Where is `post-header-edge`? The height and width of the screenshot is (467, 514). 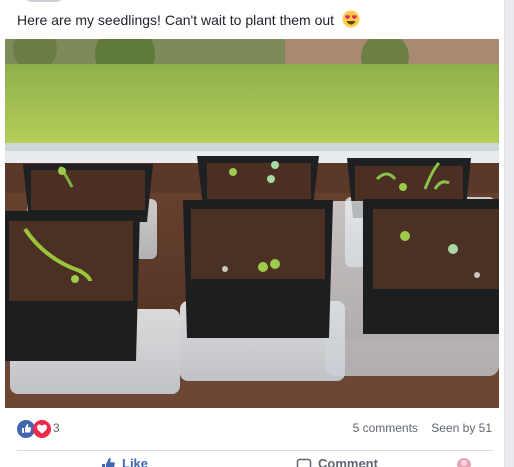
post-header-edge is located at coordinates (44, 2).